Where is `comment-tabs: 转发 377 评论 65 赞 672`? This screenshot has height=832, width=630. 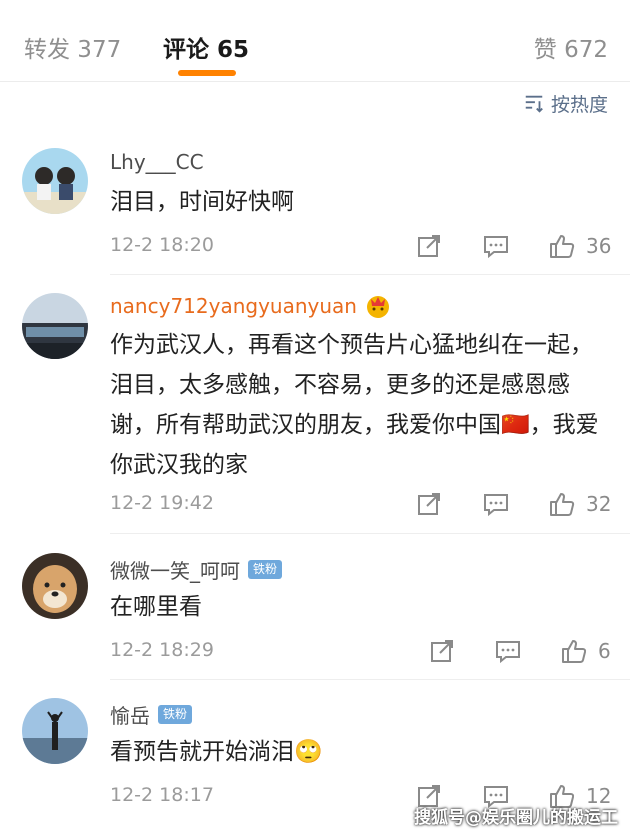 comment-tabs: 转发 377 评论 65 赞 672 is located at coordinates (315, 41).